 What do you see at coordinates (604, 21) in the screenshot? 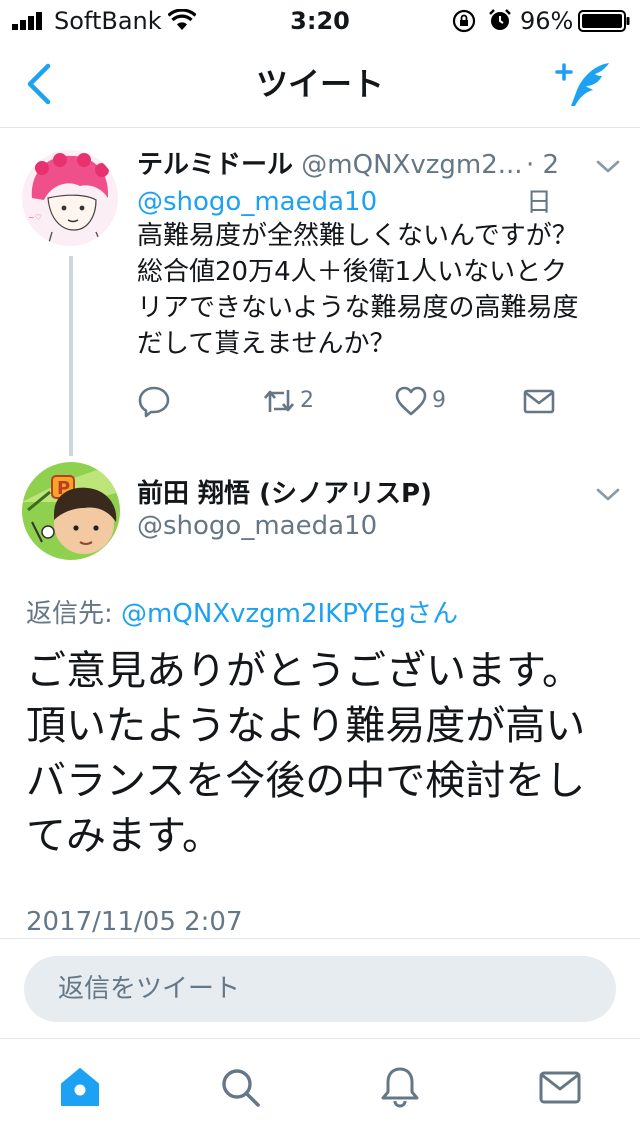
I see `battery-icon` at bounding box center [604, 21].